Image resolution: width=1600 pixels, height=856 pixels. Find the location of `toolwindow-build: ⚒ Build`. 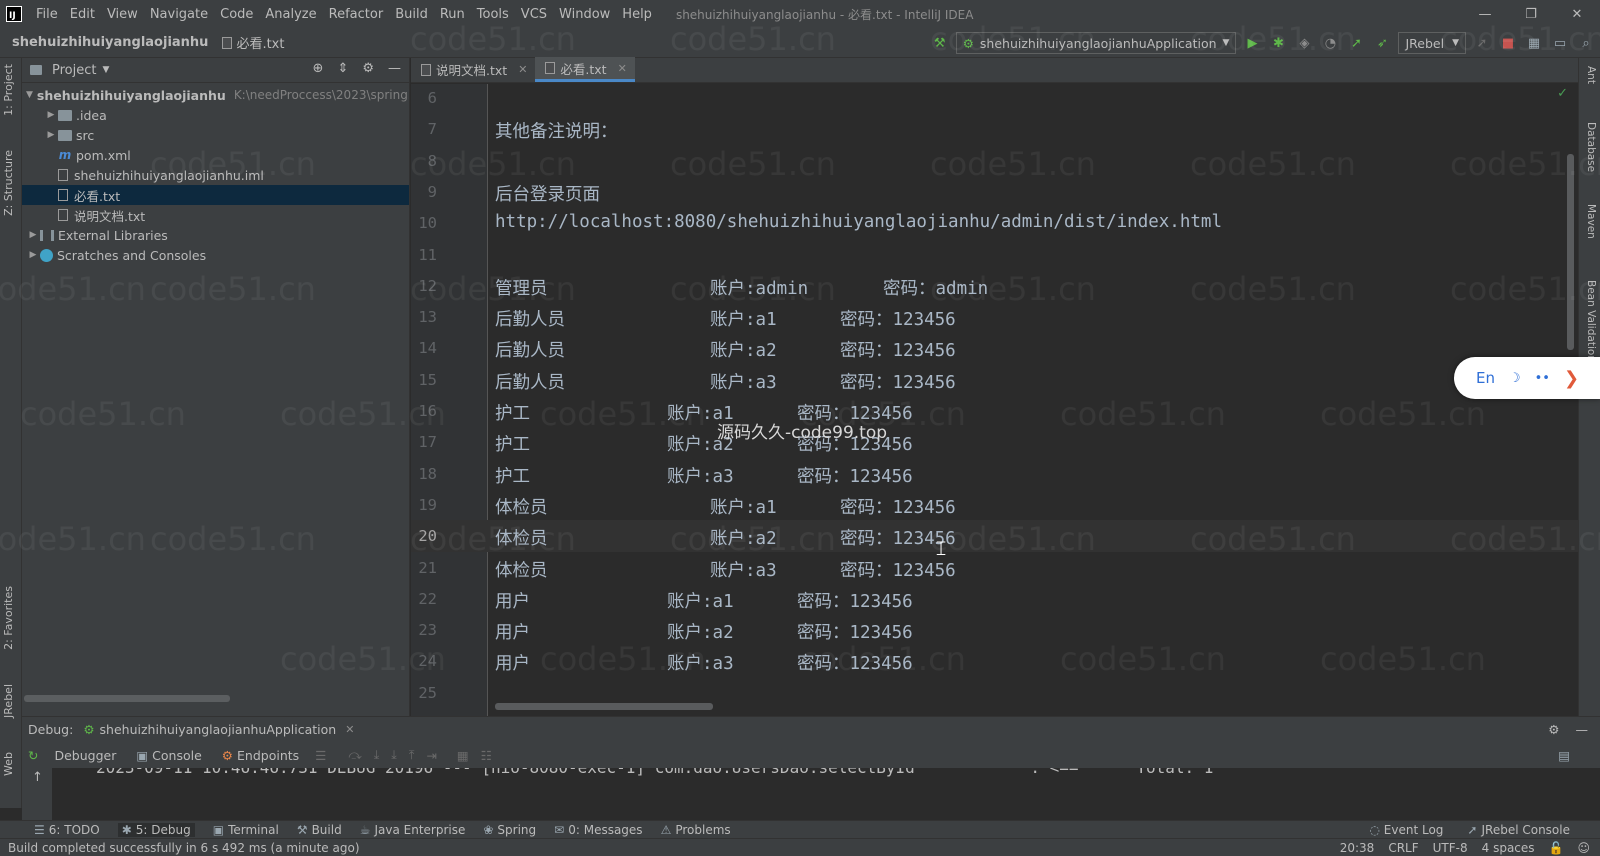

toolwindow-build: ⚒ Build is located at coordinates (319, 830).